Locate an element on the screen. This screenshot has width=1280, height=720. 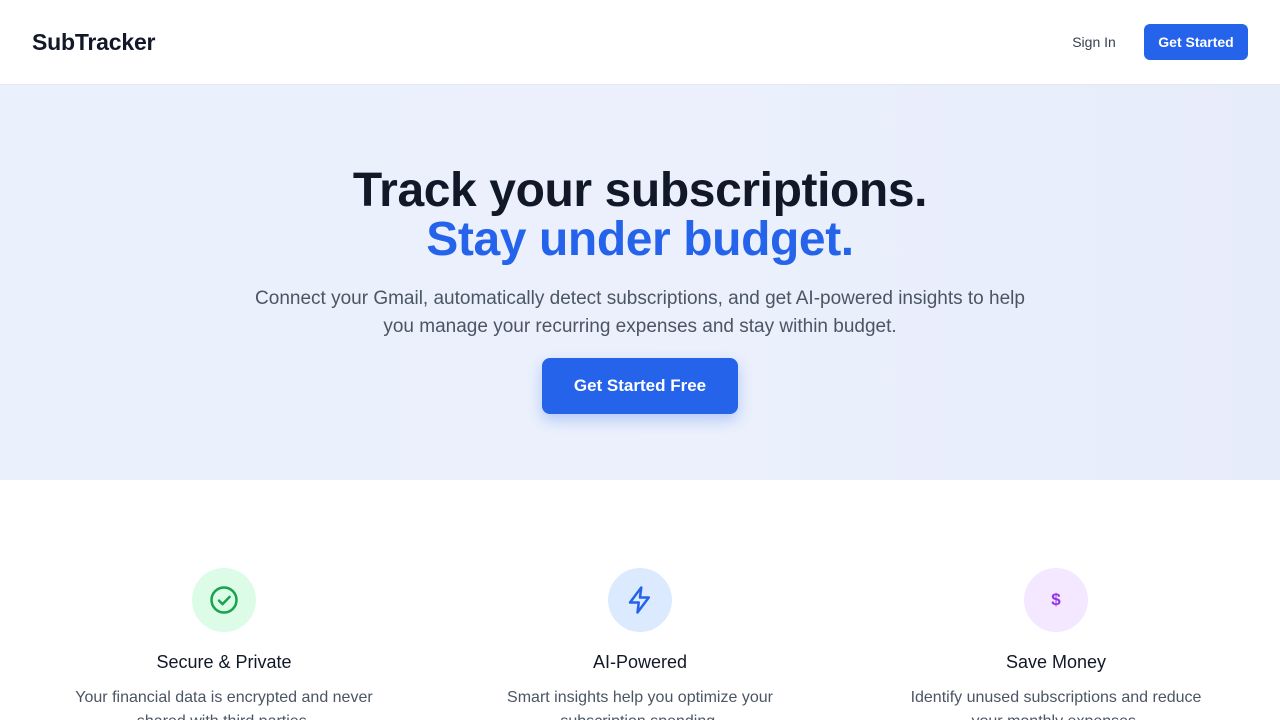
top-navbar: SubTracker Sign In Get Started is located at coordinates (640, 42).